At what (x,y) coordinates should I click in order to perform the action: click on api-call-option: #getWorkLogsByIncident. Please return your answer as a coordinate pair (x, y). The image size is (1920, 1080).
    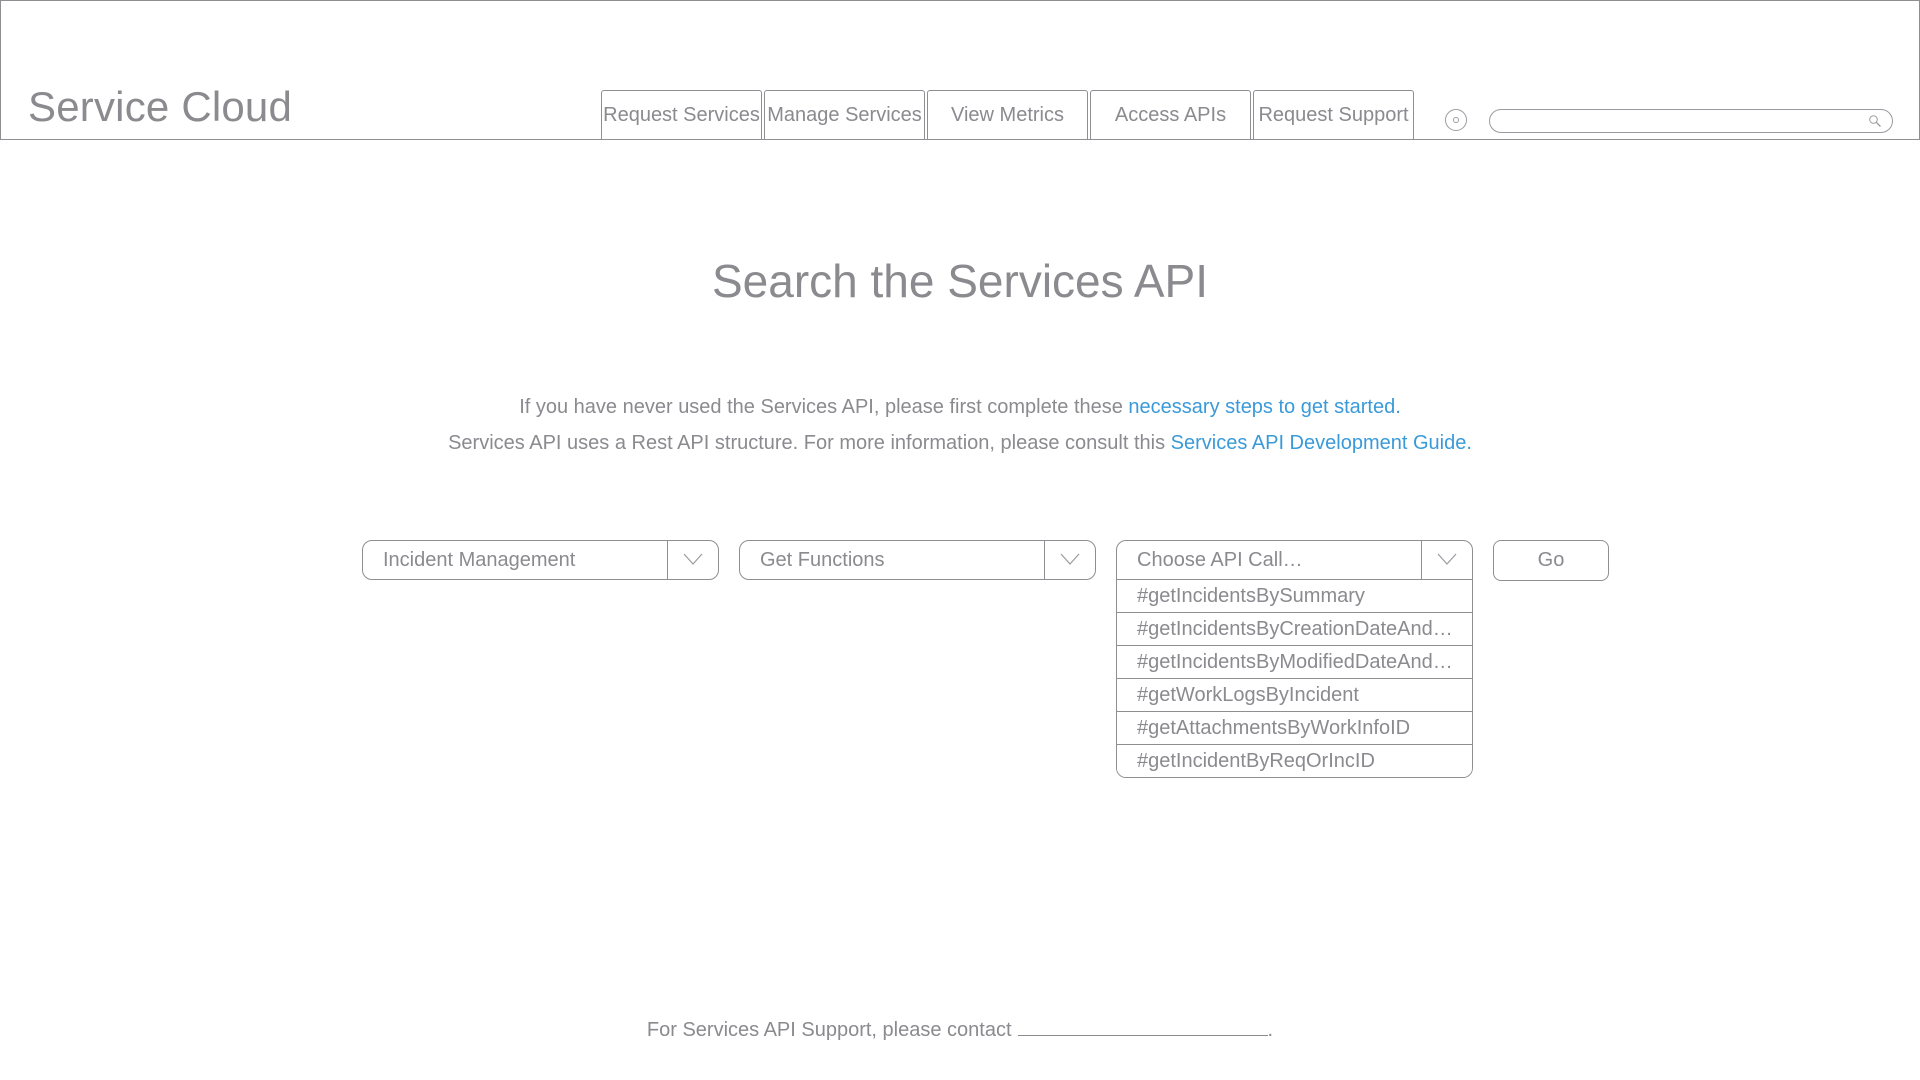
    Looking at the image, I should click on (1294, 694).